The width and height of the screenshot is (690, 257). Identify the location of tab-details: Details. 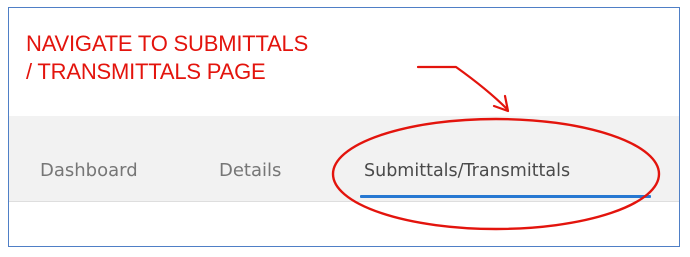
(250, 171).